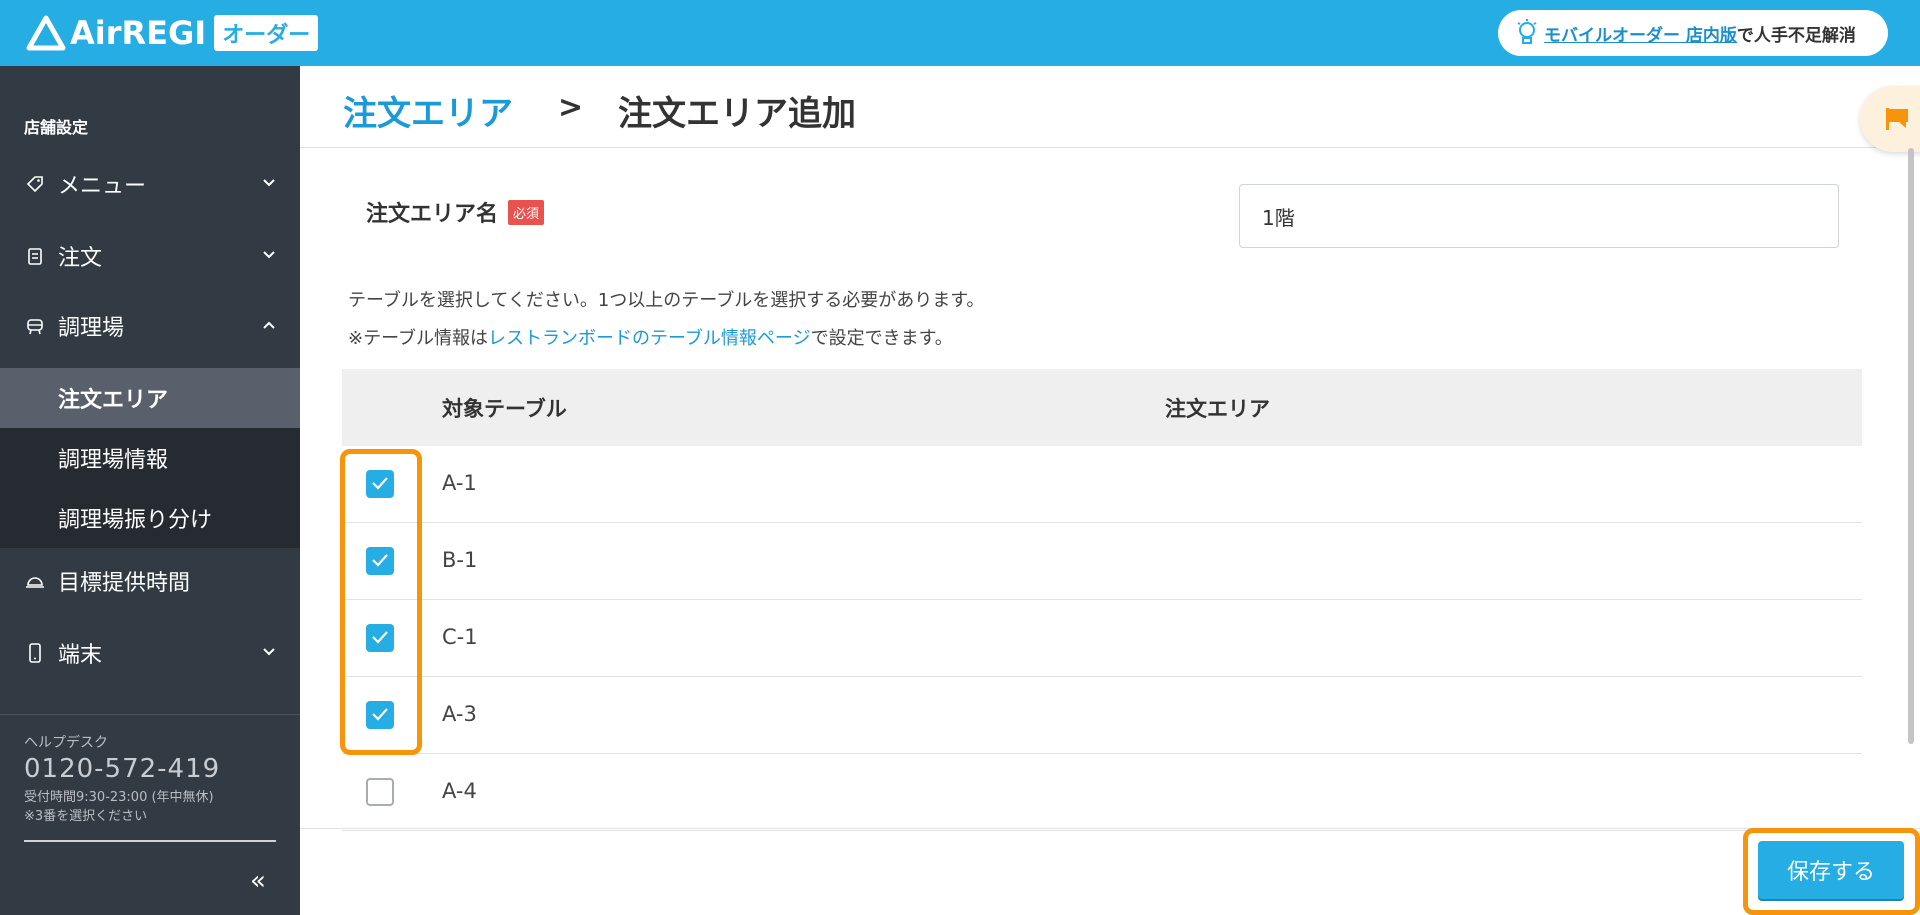 This screenshot has height=915, width=1920. Describe the element at coordinates (124, 583) in the screenshot. I see `sidebar-item-label: 目標提供時間` at that location.